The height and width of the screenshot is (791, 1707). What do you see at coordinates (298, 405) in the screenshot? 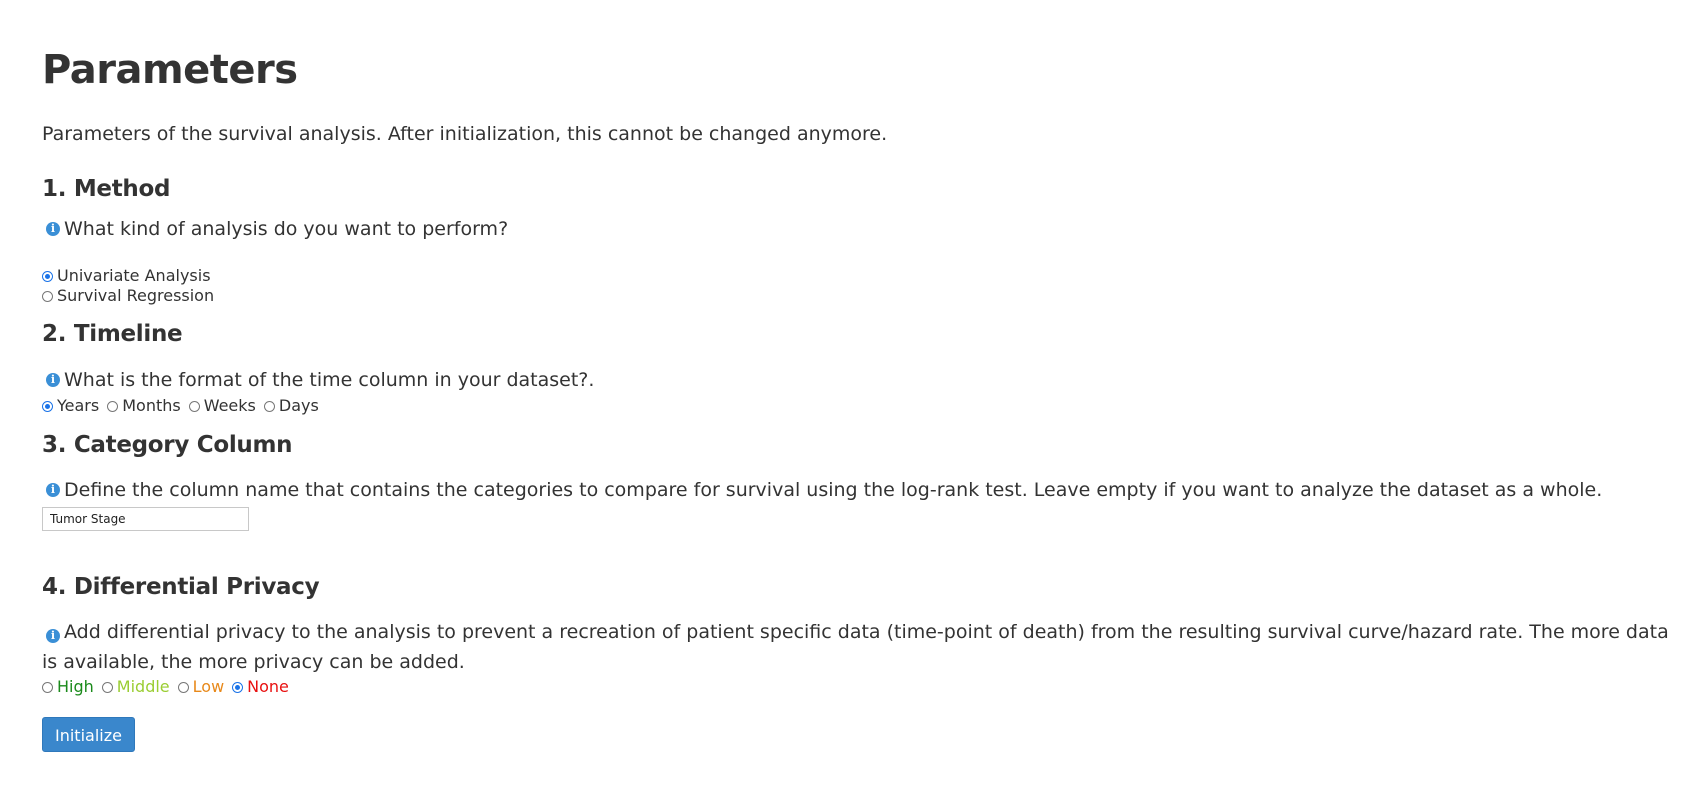
I see `timeline-option-label: Days` at bounding box center [298, 405].